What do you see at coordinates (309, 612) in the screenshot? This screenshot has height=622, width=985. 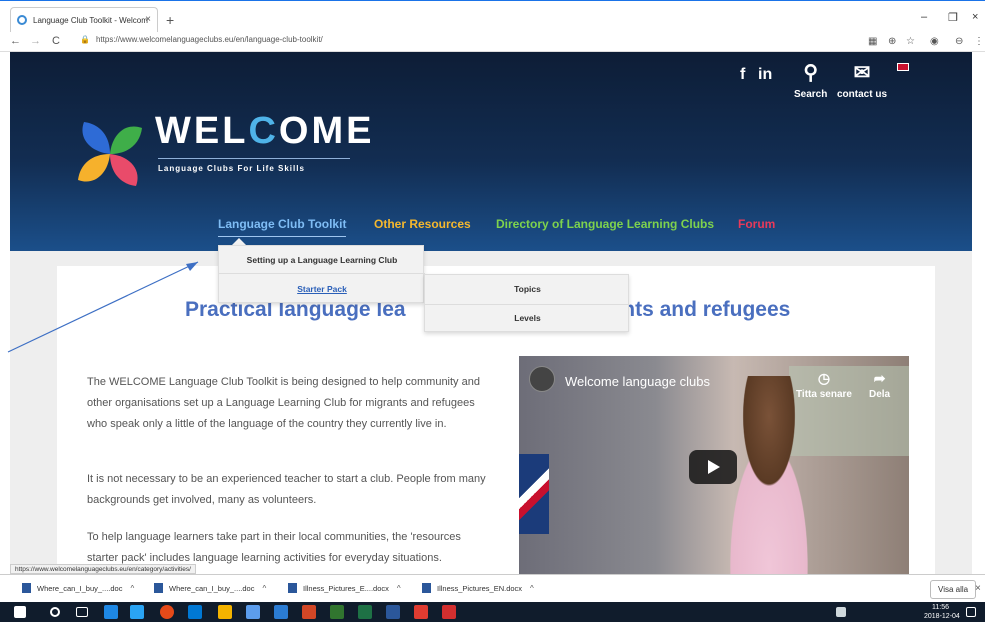 I see `powerpoint-icon` at bounding box center [309, 612].